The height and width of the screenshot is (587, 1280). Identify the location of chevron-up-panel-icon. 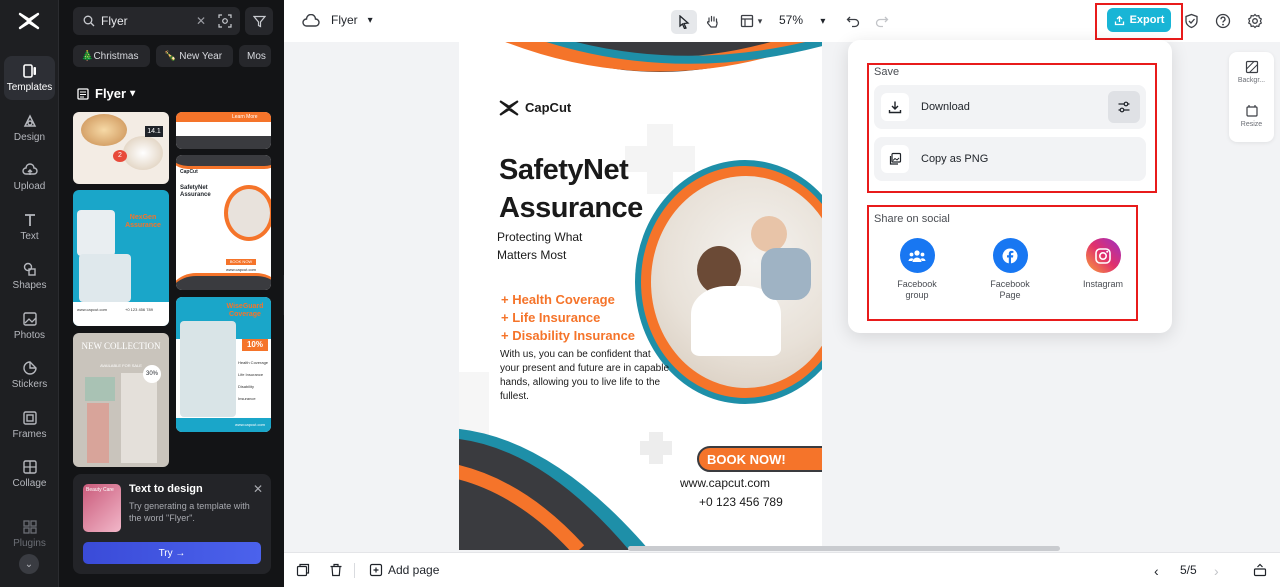
(1260, 570).